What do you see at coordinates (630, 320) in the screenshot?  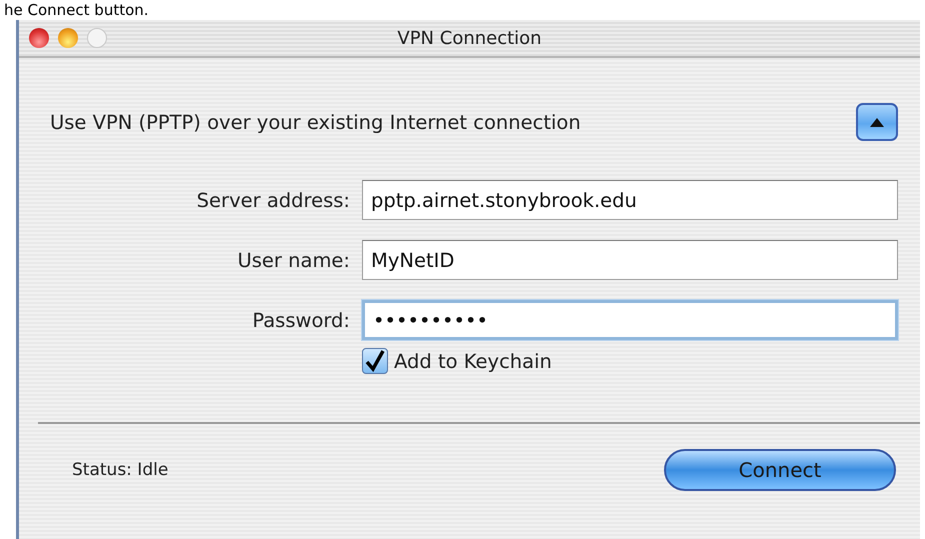 I see `input-field: ••••••••••` at bounding box center [630, 320].